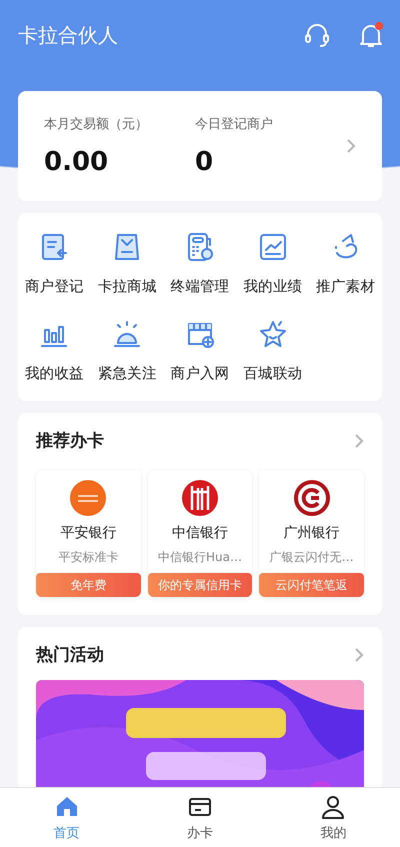 This screenshot has height=847, width=400. What do you see at coordinates (200, 817) in the screenshot?
I see `nav-tab: 办卡` at bounding box center [200, 817].